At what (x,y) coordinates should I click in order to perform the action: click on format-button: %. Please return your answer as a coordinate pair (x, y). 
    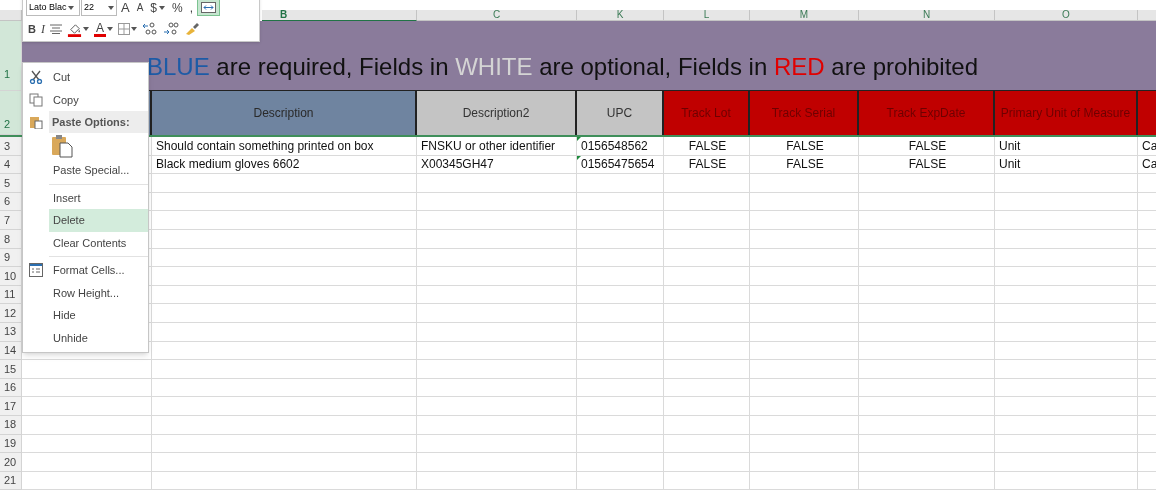
    Looking at the image, I should click on (177, 8).